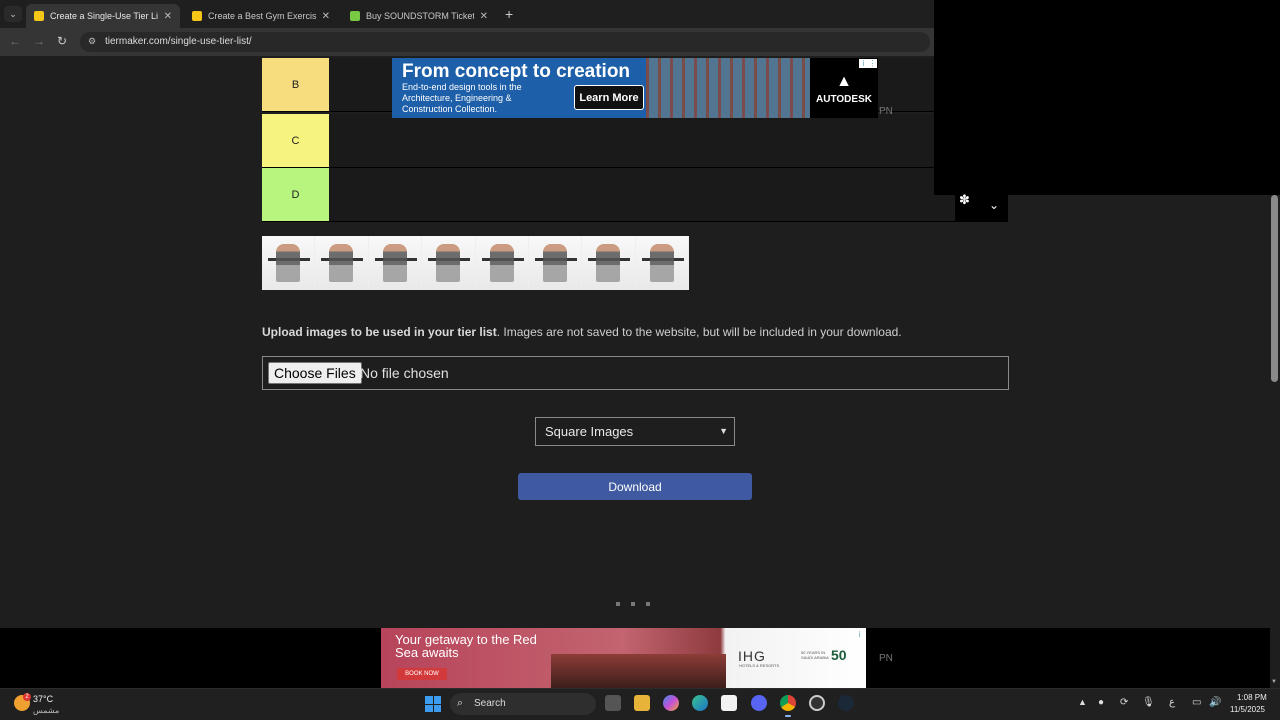 Image resolution: width=1280 pixels, height=720 pixels. I want to click on tier-row-c: C, so click(635, 141).